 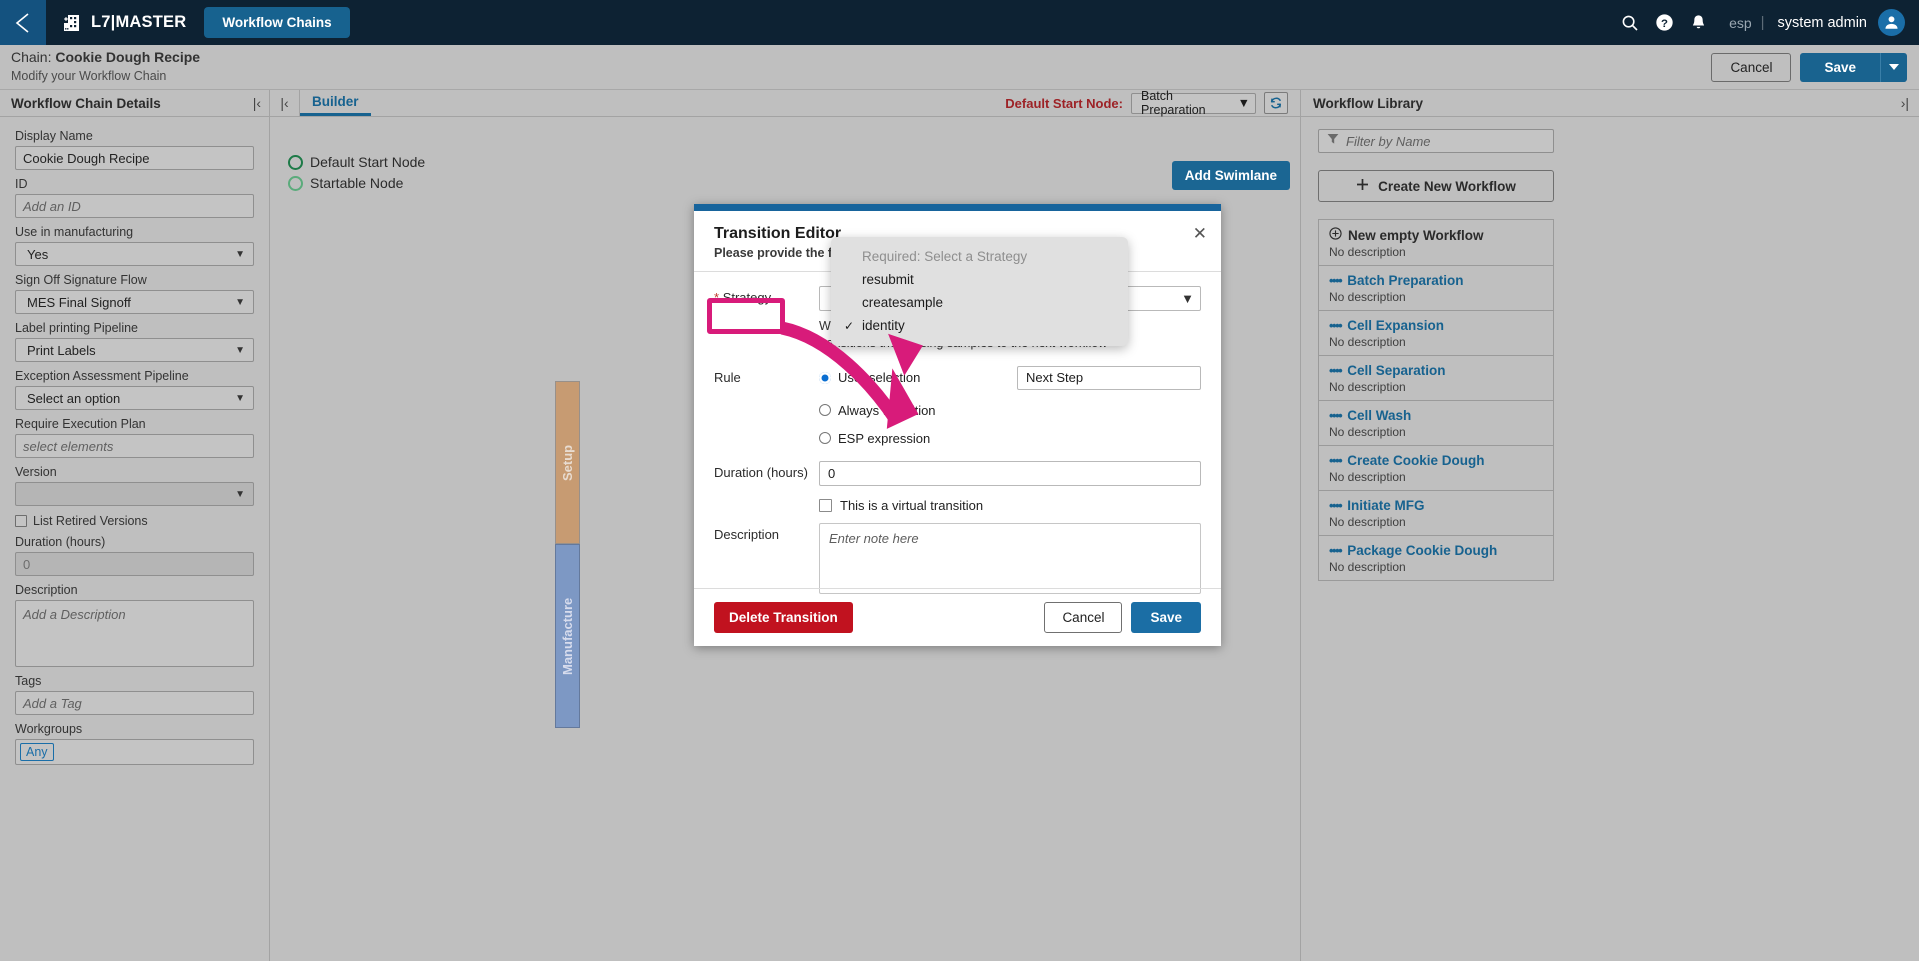 I want to click on filter-by-name-input: Filter by Name, so click(x=1436, y=141).